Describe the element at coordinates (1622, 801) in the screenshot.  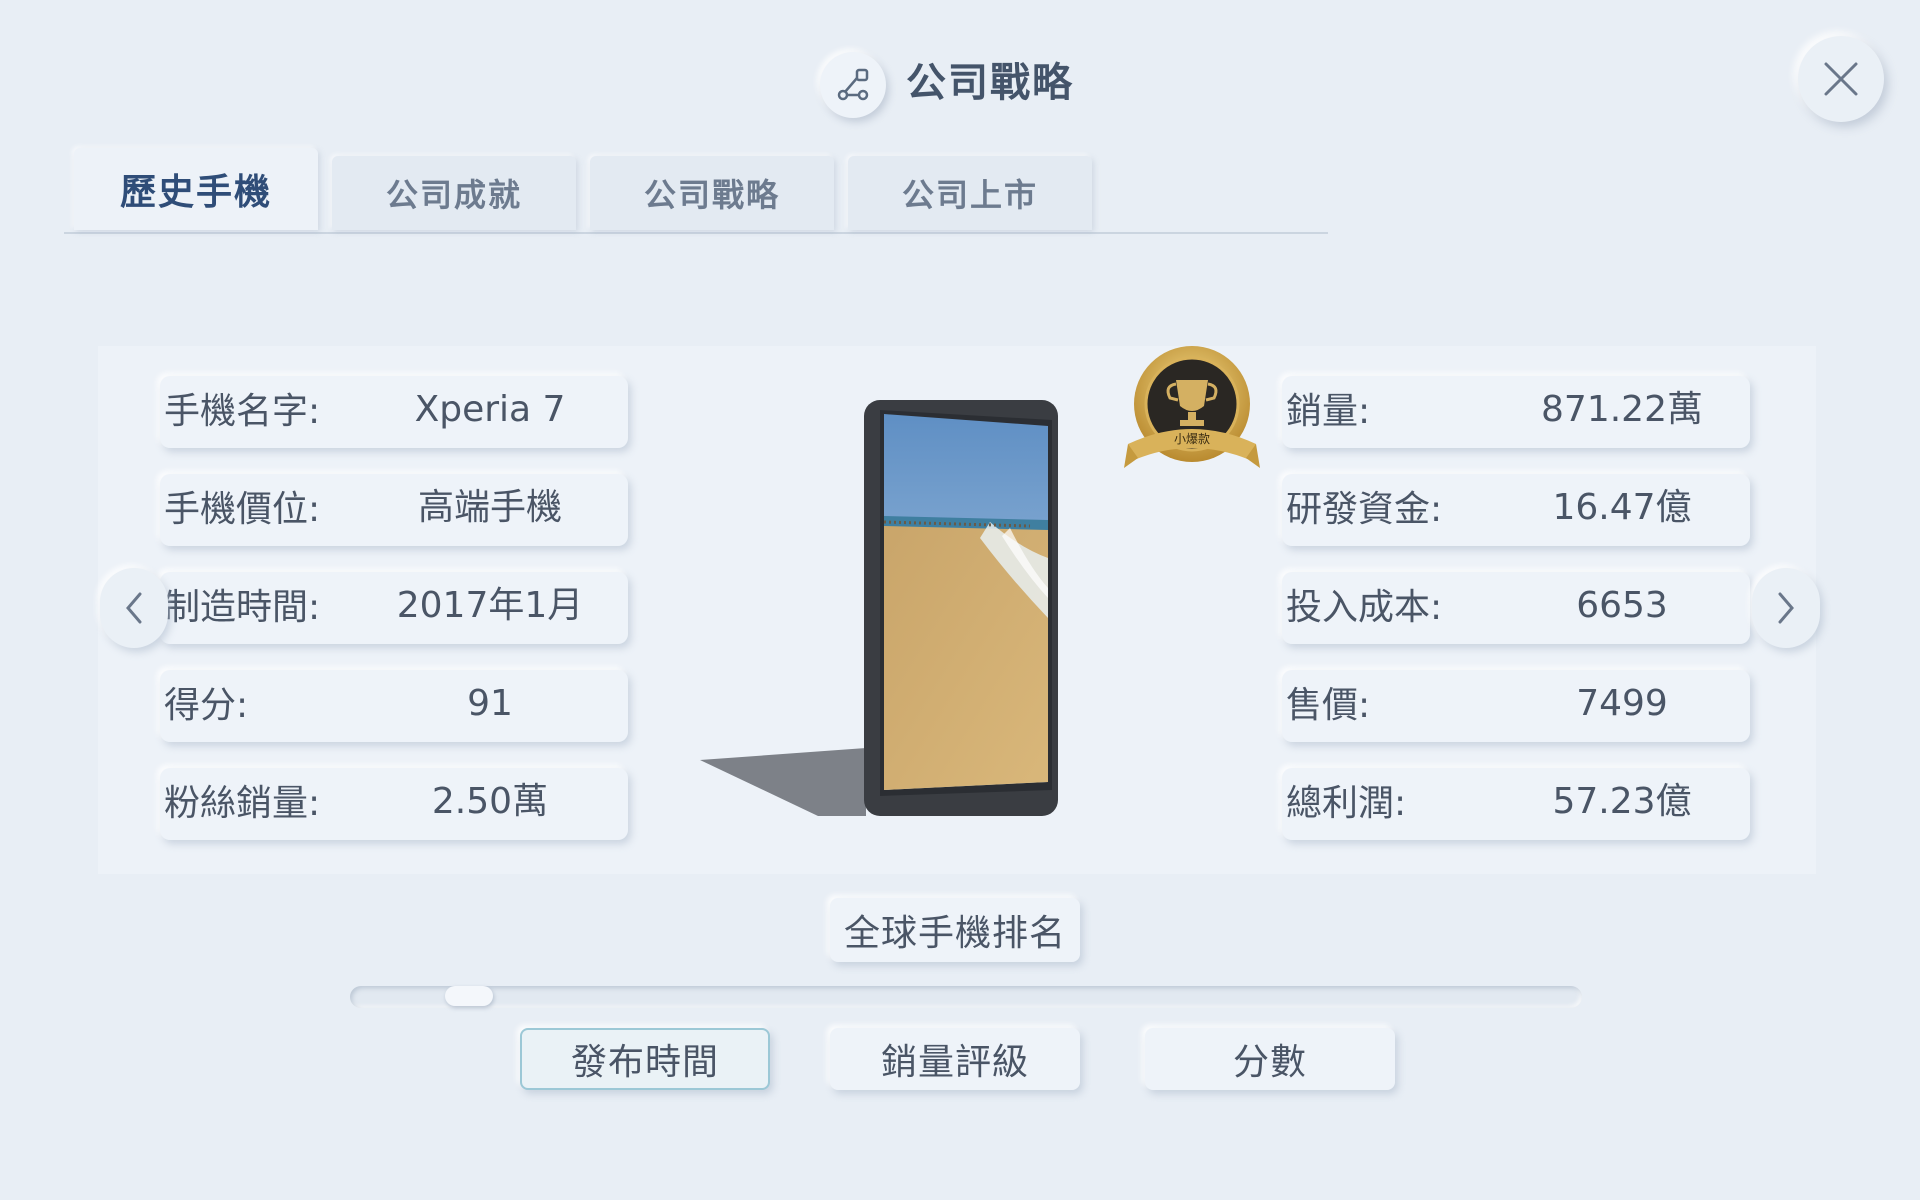
I see `field-value: 57.23億` at that location.